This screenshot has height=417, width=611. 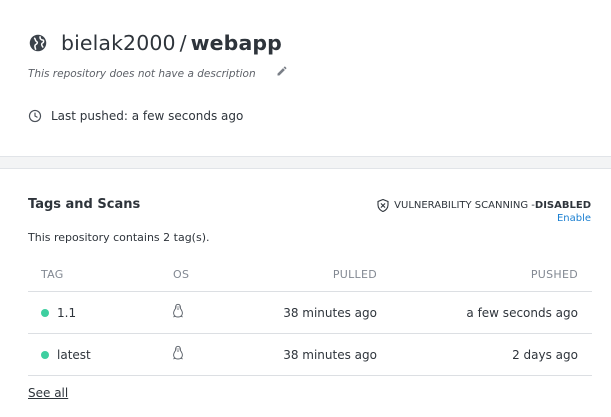 What do you see at coordinates (118, 43) in the screenshot?
I see `repo-namespace: bielak2000` at bounding box center [118, 43].